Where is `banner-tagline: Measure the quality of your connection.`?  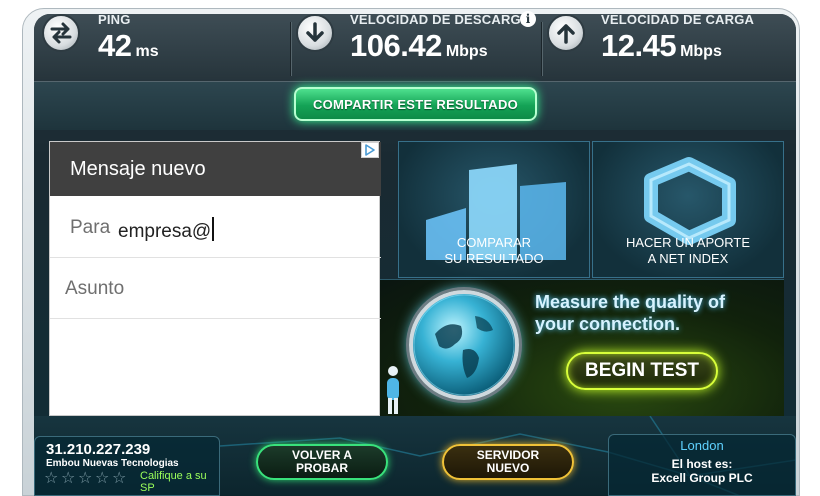
banner-tagline: Measure the quality of your connection. is located at coordinates (630, 313).